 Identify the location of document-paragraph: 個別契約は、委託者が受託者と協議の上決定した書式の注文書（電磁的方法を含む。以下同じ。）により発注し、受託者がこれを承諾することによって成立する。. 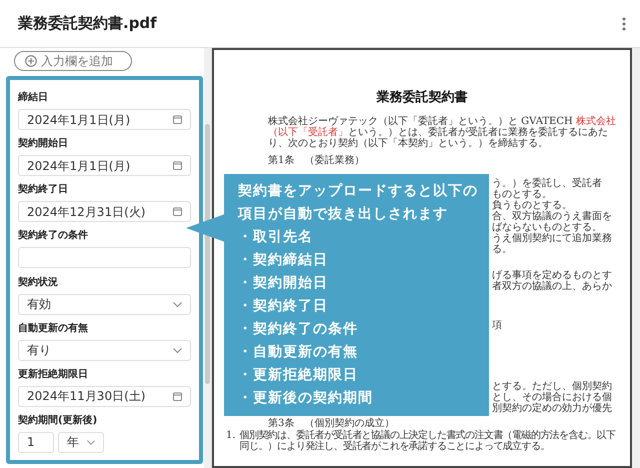
(428, 441).